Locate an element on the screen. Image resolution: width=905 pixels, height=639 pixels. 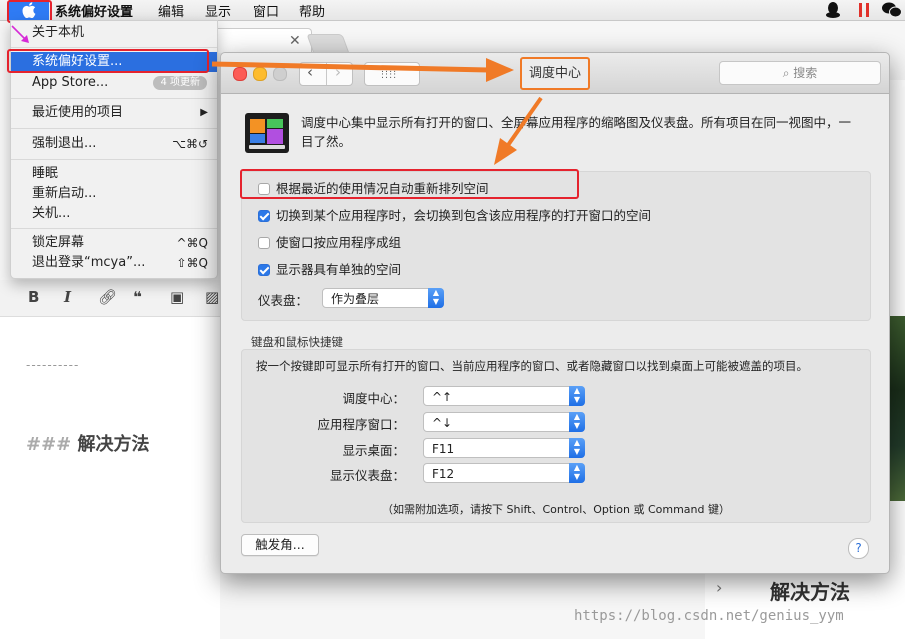
watermark: https://blog.csdn.net/genius_yym is located at coordinates (709, 616).